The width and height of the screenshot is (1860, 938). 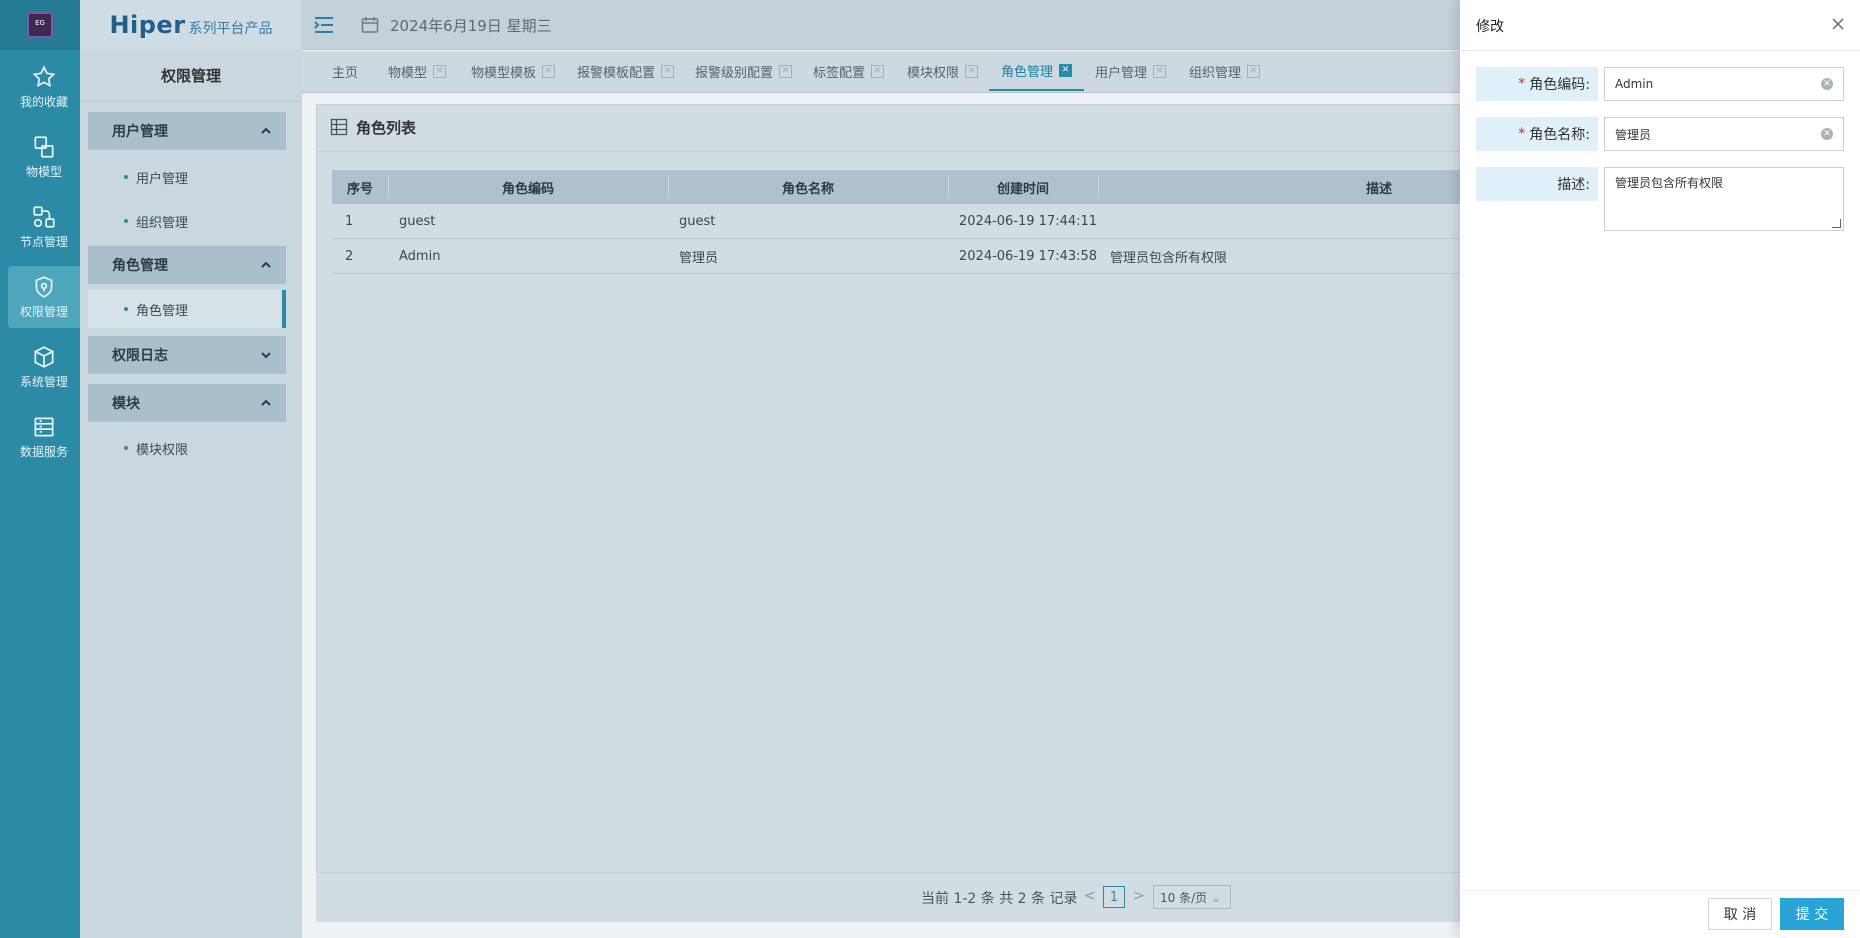 What do you see at coordinates (1812, 914) in the screenshot?
I see `submit-button: 提 交` at bounding box center [1812, 914].